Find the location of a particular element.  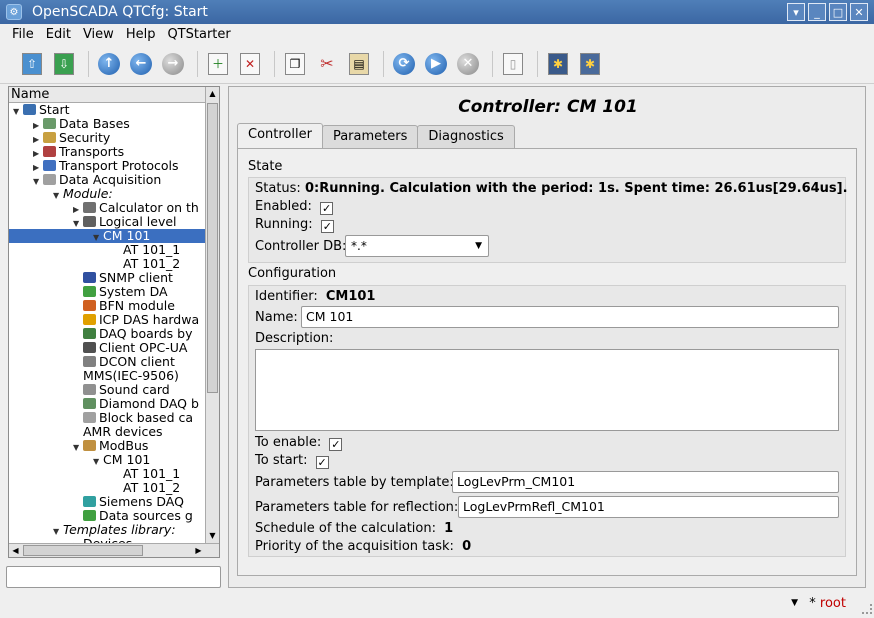

toolbar-separator is located at coordinates (537, 63).